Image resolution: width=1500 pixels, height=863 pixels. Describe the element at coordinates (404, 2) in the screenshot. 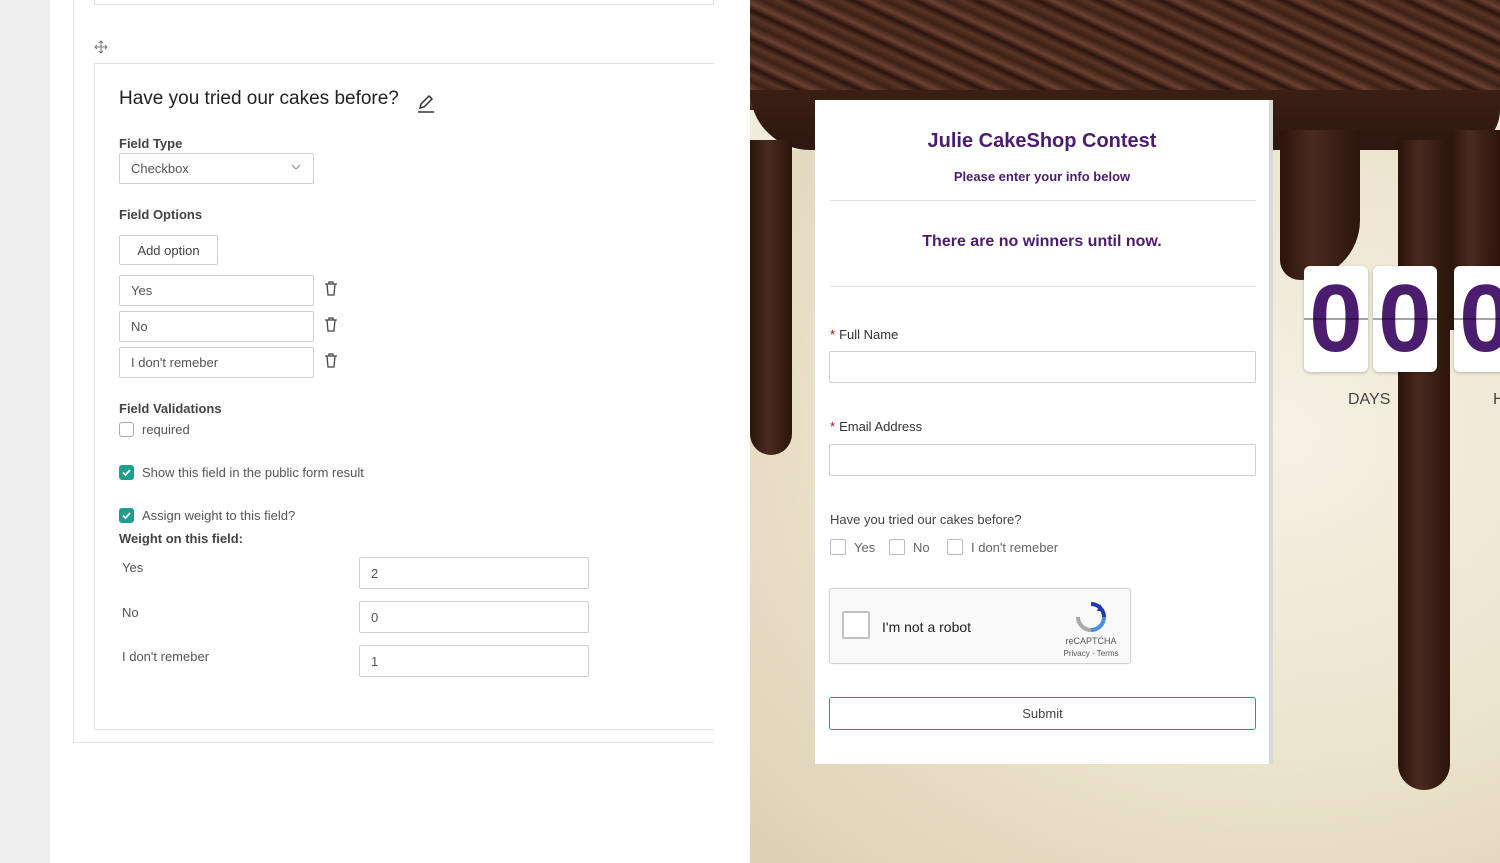

I see `previous-field-card` at that location.